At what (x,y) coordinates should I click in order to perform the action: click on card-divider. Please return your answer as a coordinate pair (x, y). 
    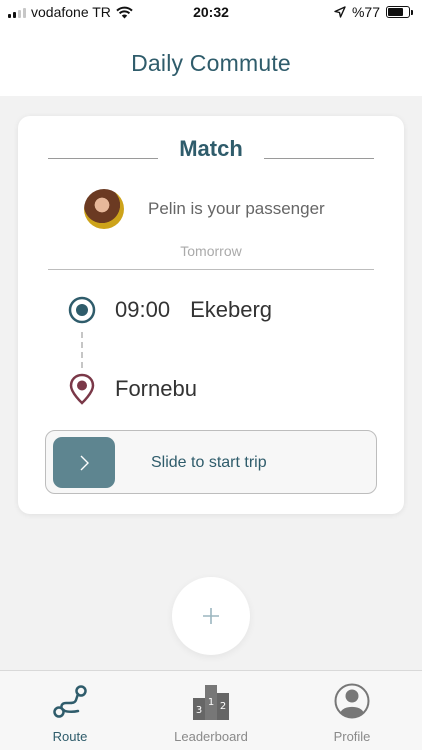
    Looking at the image, I should click on (211, 269).